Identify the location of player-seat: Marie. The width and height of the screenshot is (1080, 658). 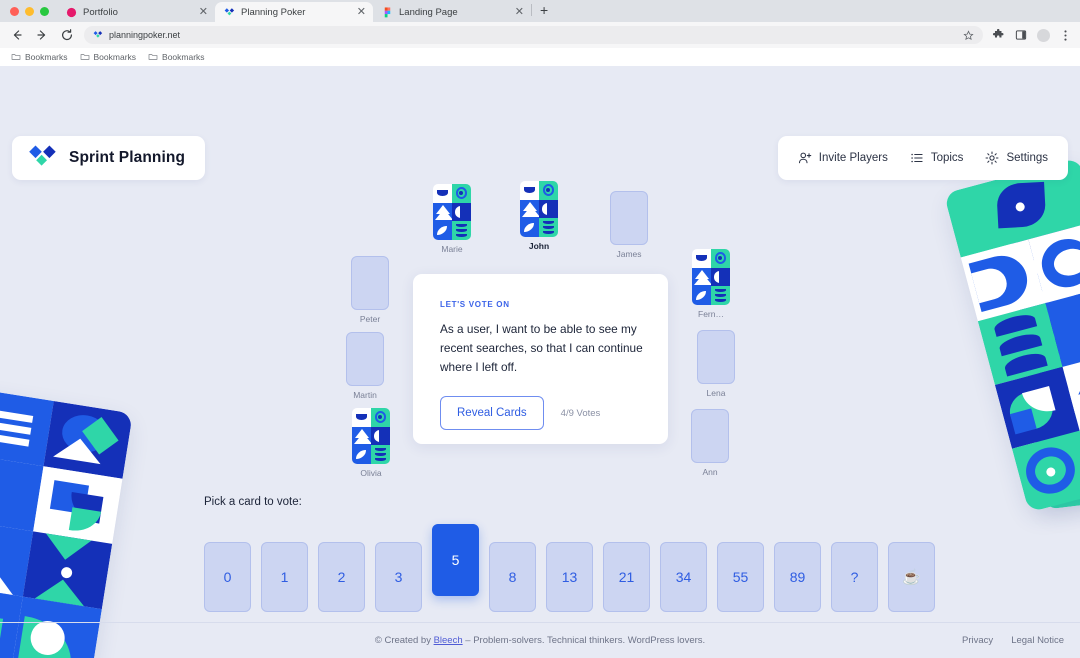
(452, 219).